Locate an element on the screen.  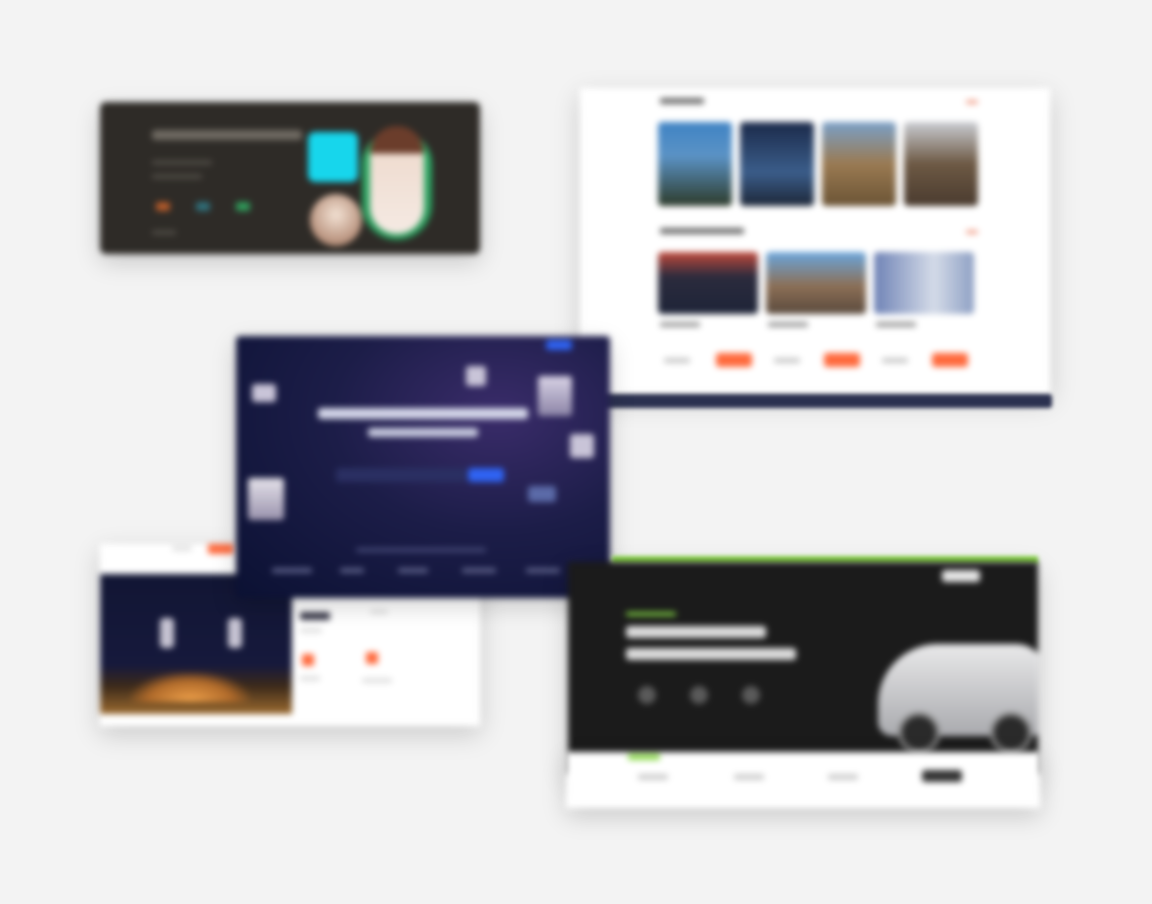
active-tab-indicator is located at coordinates (644, 757).